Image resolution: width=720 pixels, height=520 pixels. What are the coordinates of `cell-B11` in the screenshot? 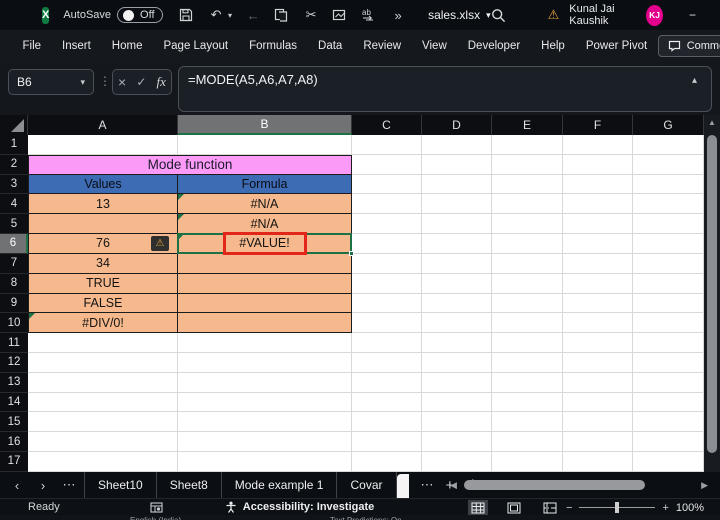 It's located at (265, 343).